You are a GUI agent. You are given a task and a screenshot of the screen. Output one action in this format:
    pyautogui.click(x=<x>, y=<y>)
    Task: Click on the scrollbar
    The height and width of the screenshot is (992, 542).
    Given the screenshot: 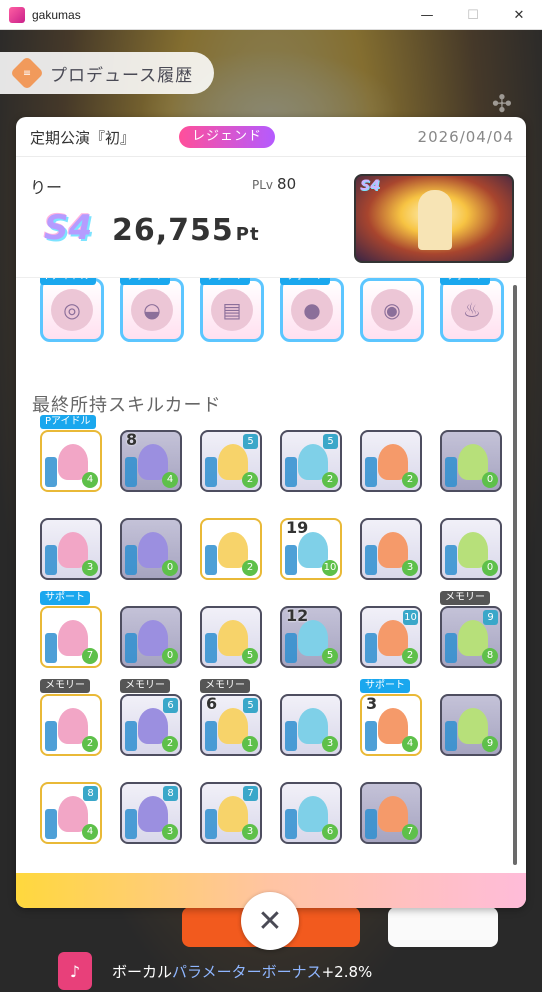 What is the action you would take?
    pyautogui.click(x=515, y=575)
    